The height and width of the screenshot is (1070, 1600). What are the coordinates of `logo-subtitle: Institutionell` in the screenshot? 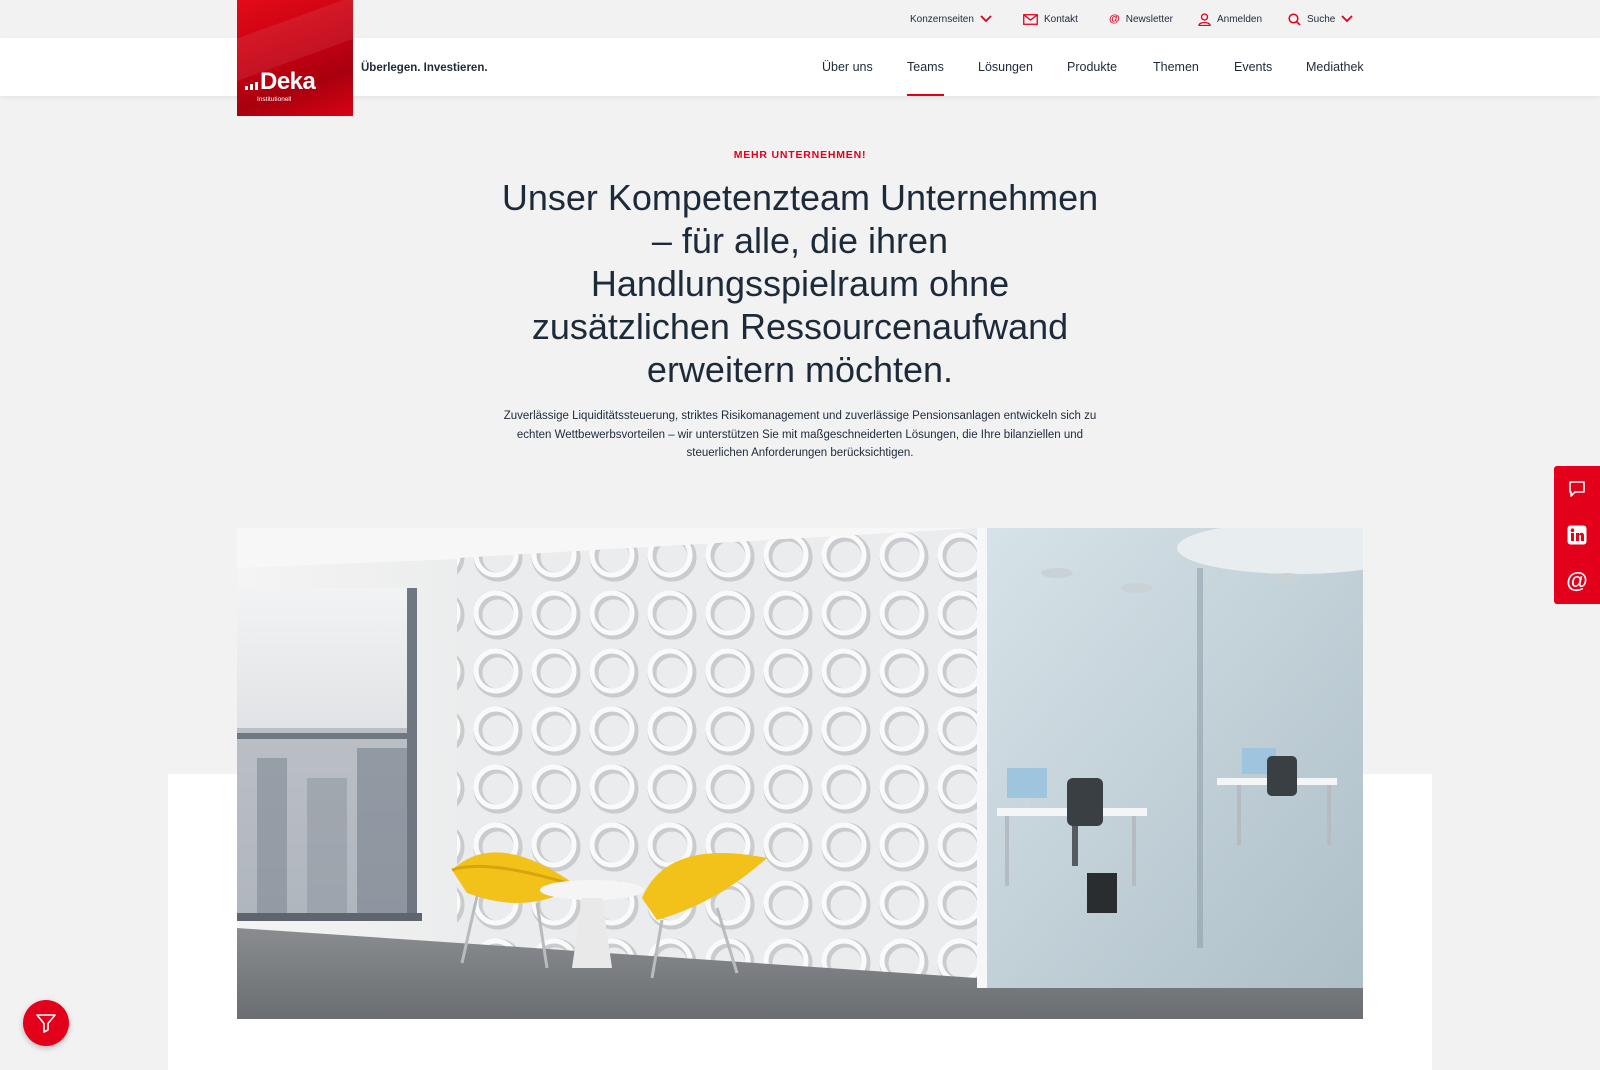 It's located at (274, 99).